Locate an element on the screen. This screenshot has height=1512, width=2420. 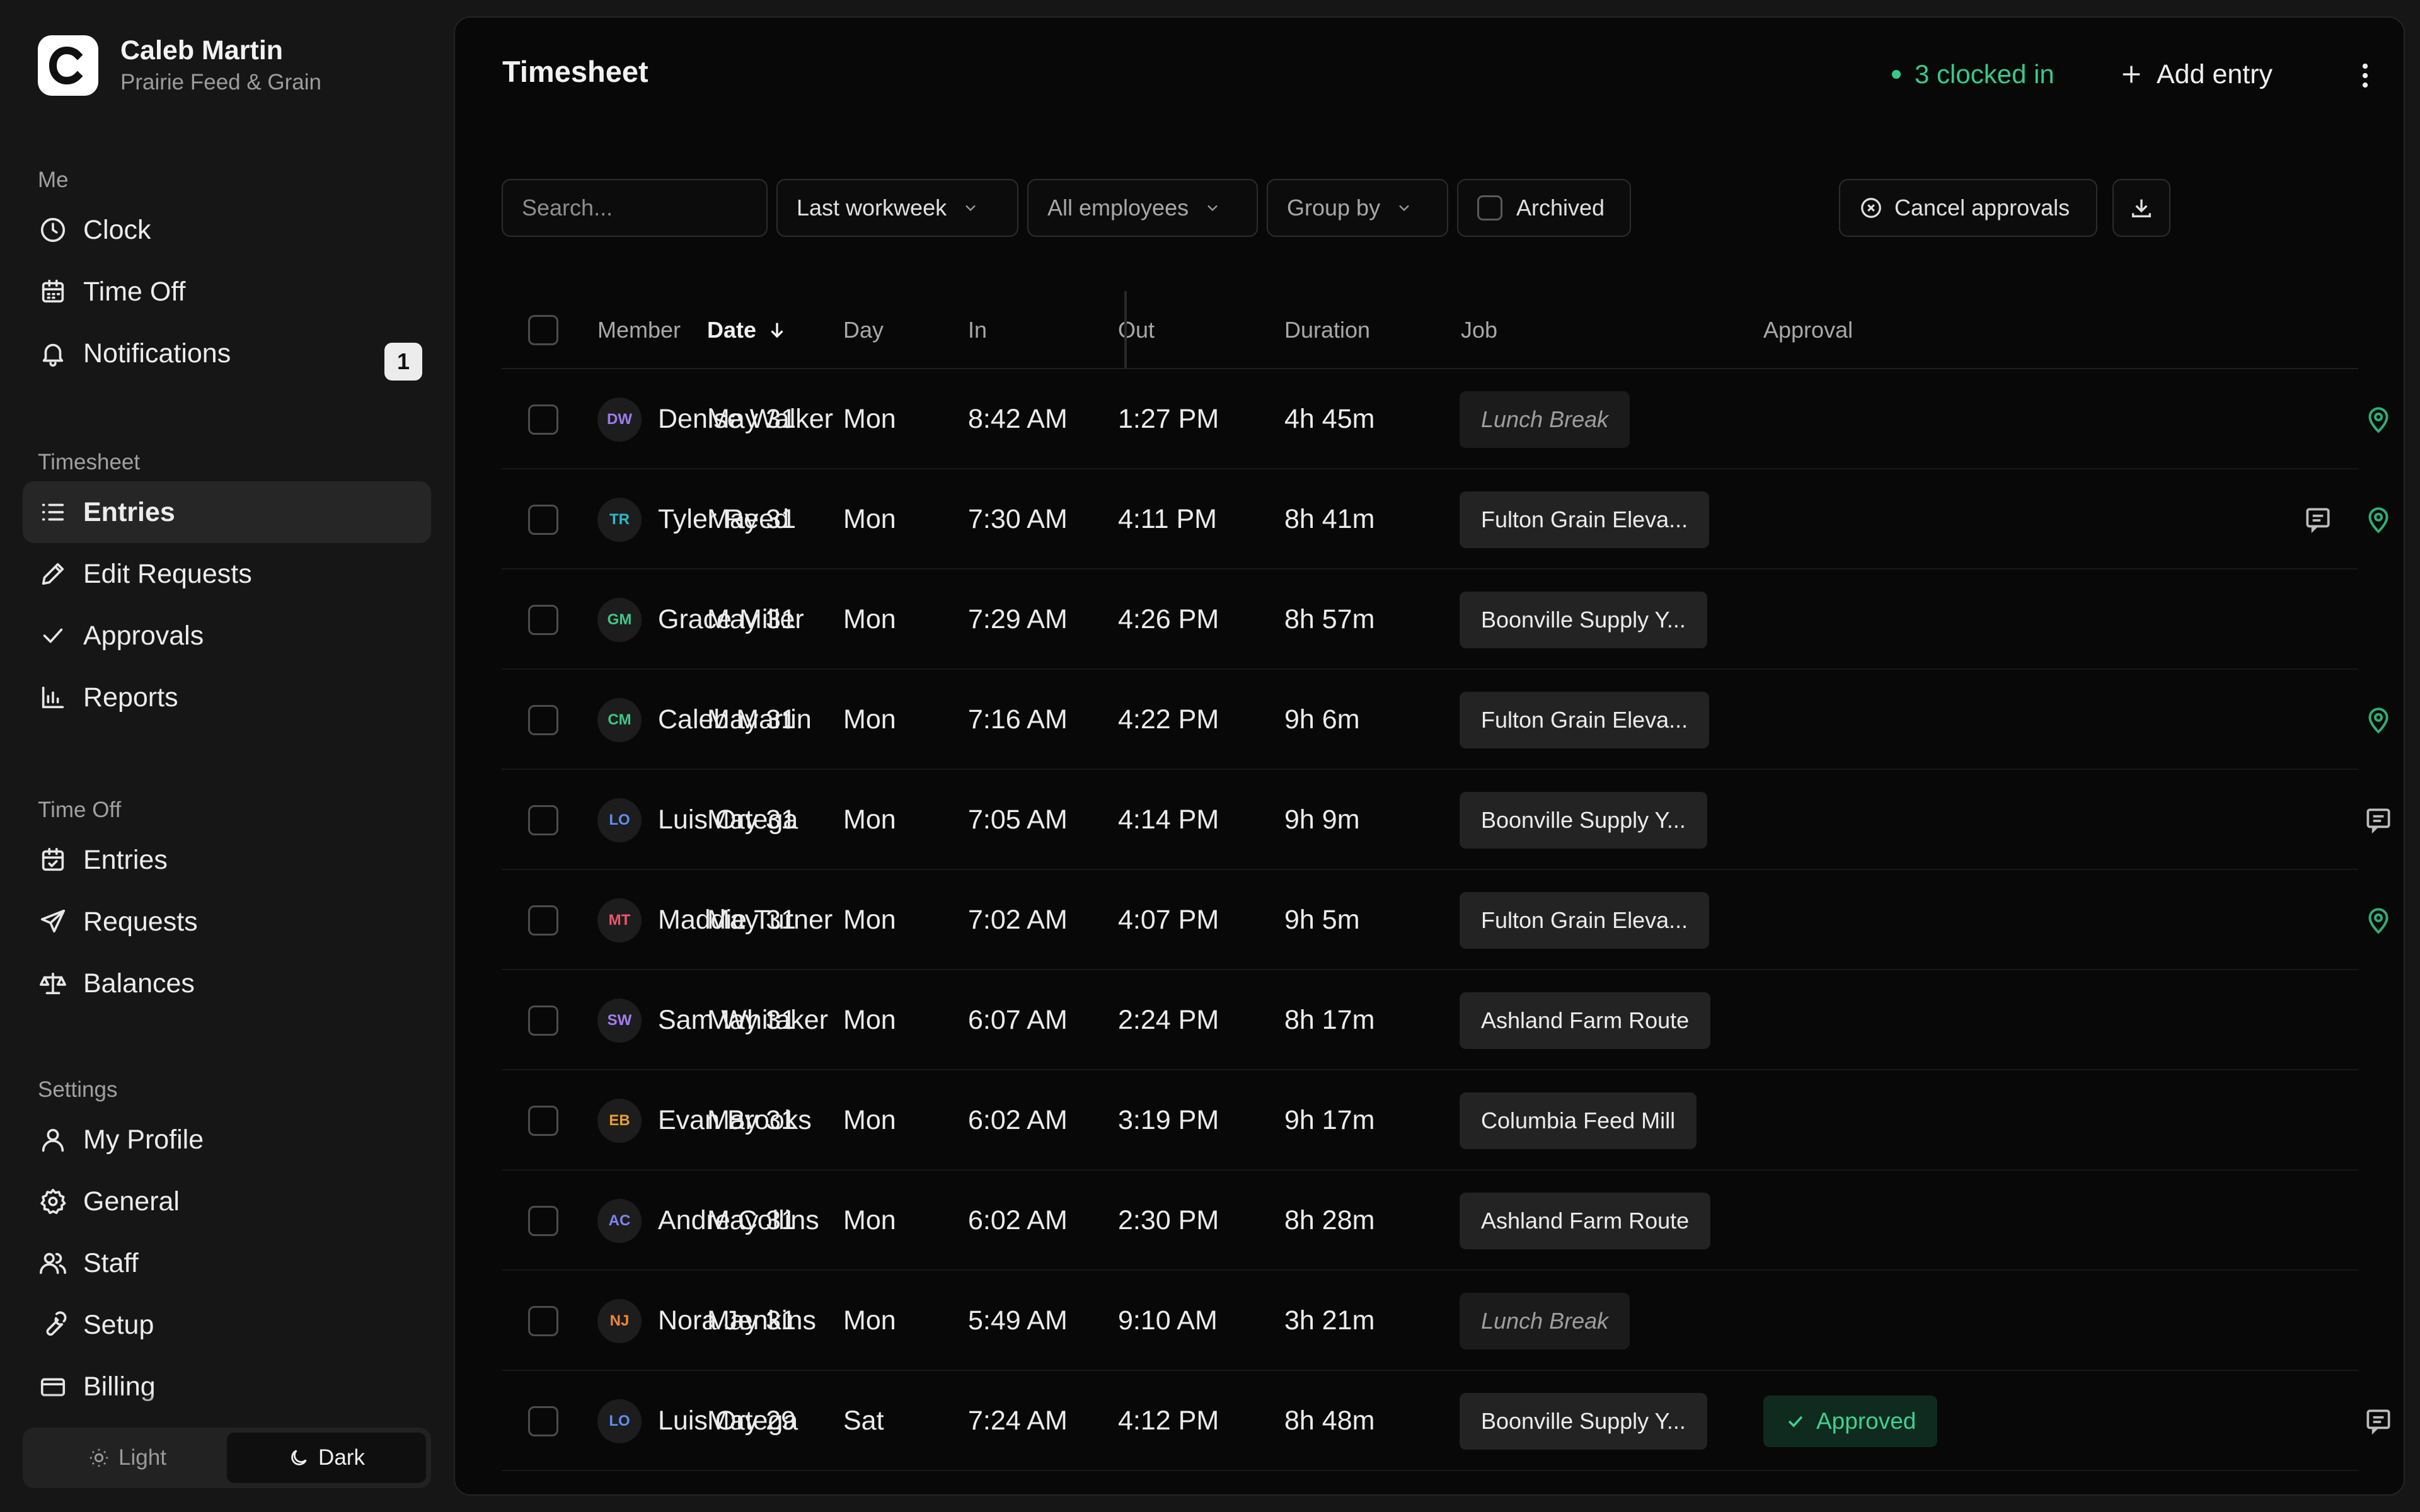
column-date: Date is located at coordinates (747, 330).